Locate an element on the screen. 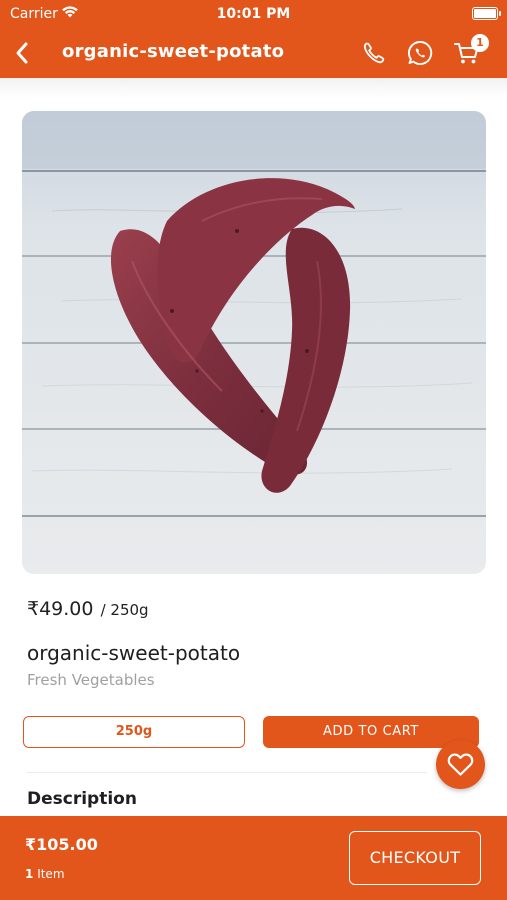  item-count-value: 1 is located at coordinates (29, 874).